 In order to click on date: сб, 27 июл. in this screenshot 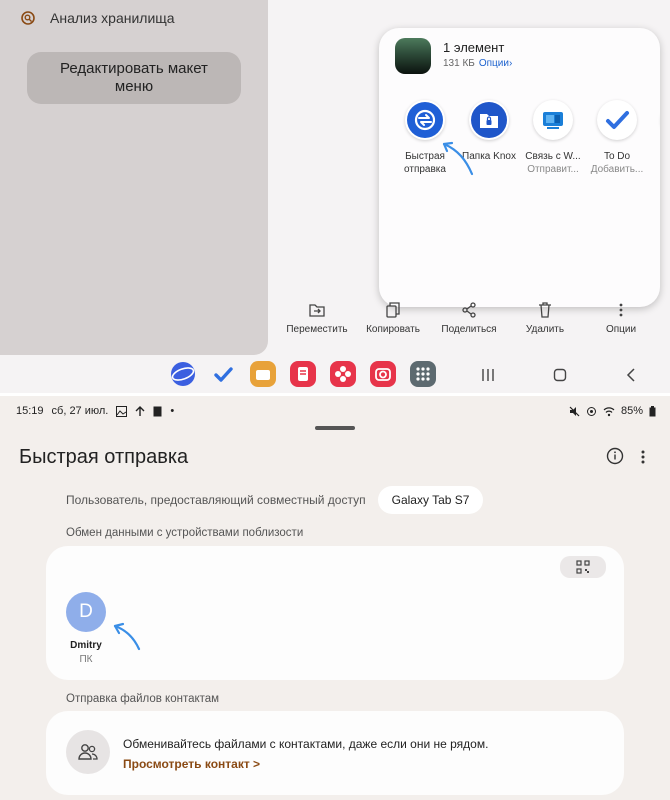, I will do `click(80, 411)`.